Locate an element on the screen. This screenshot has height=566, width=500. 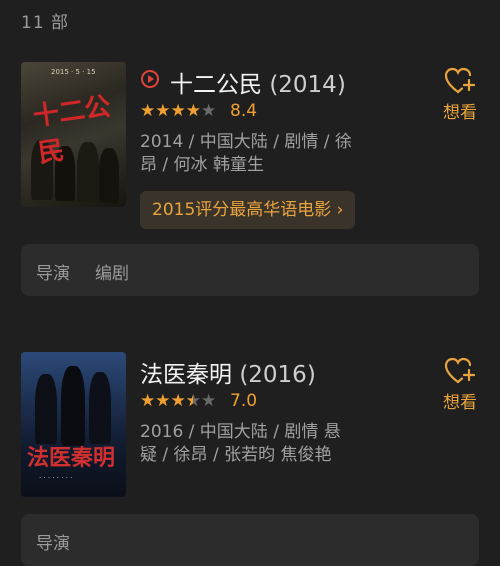
movie-title: 法医秦明 (2016) is located at coordinates (228, 372).